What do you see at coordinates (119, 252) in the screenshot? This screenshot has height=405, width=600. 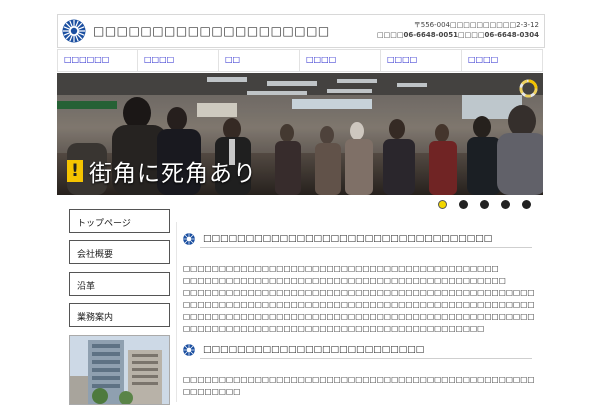 I see `sidebar-item-company: 会社概要` at bounding box center [119, 252].